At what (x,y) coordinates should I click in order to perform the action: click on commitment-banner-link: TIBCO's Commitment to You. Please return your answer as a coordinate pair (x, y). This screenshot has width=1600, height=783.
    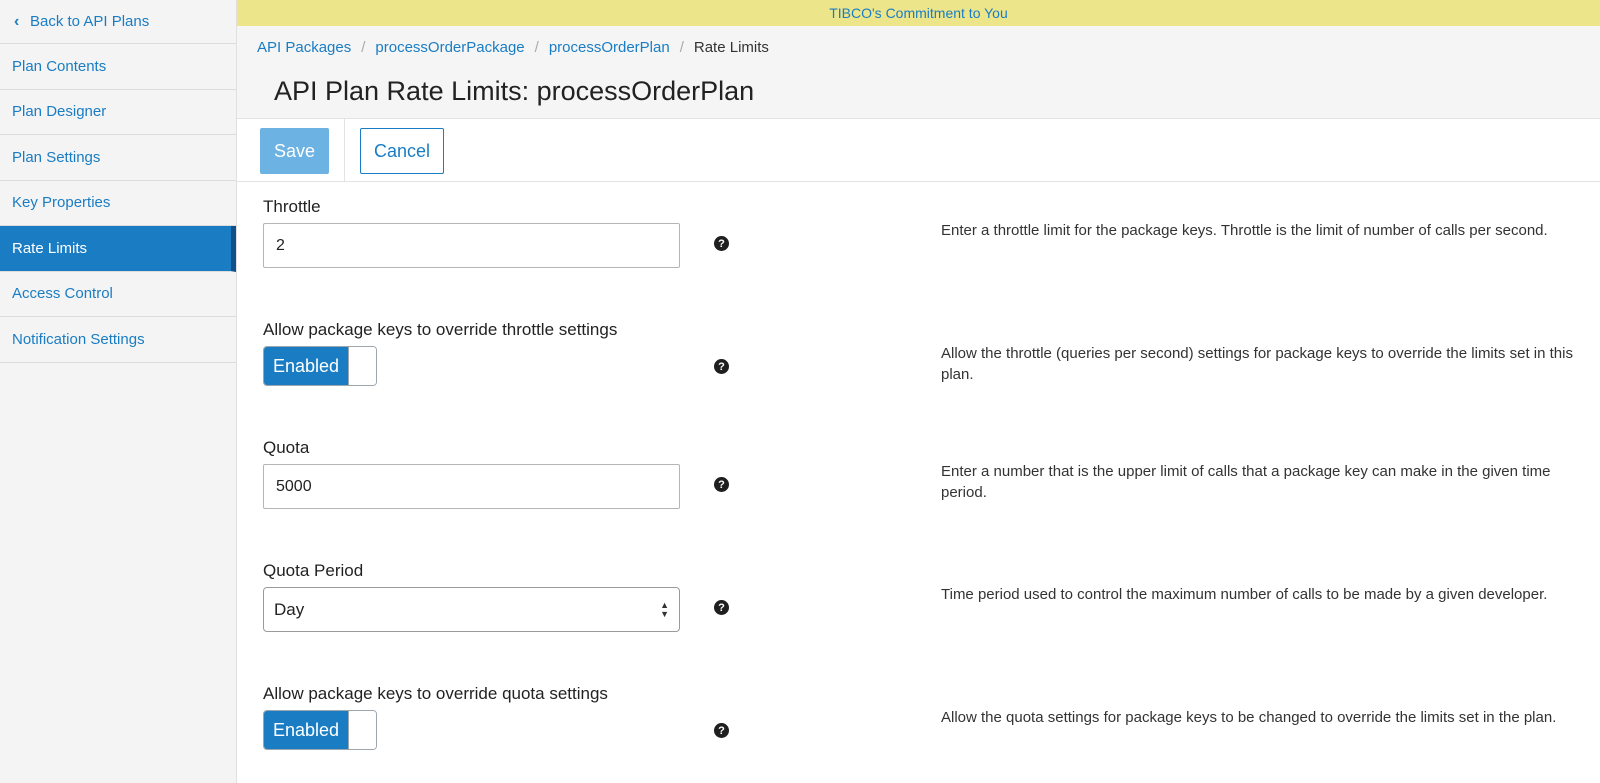
    Looking at the image, I should click on (918, 13).